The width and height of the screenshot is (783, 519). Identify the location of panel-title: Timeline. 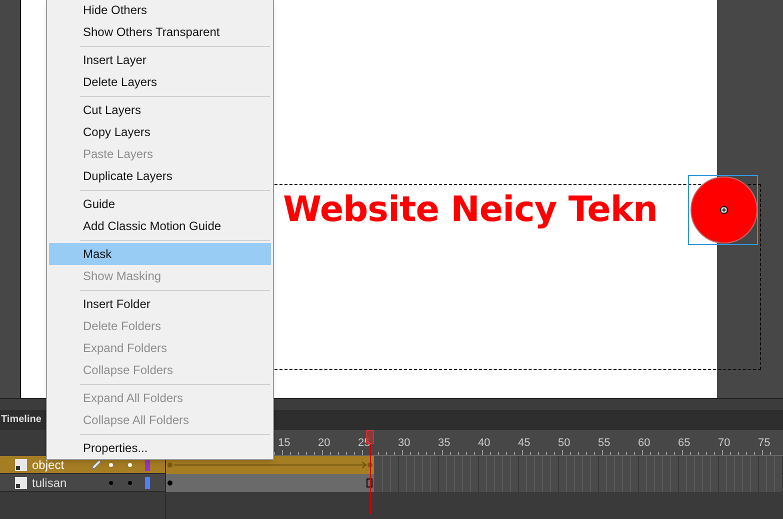
(21, 421).